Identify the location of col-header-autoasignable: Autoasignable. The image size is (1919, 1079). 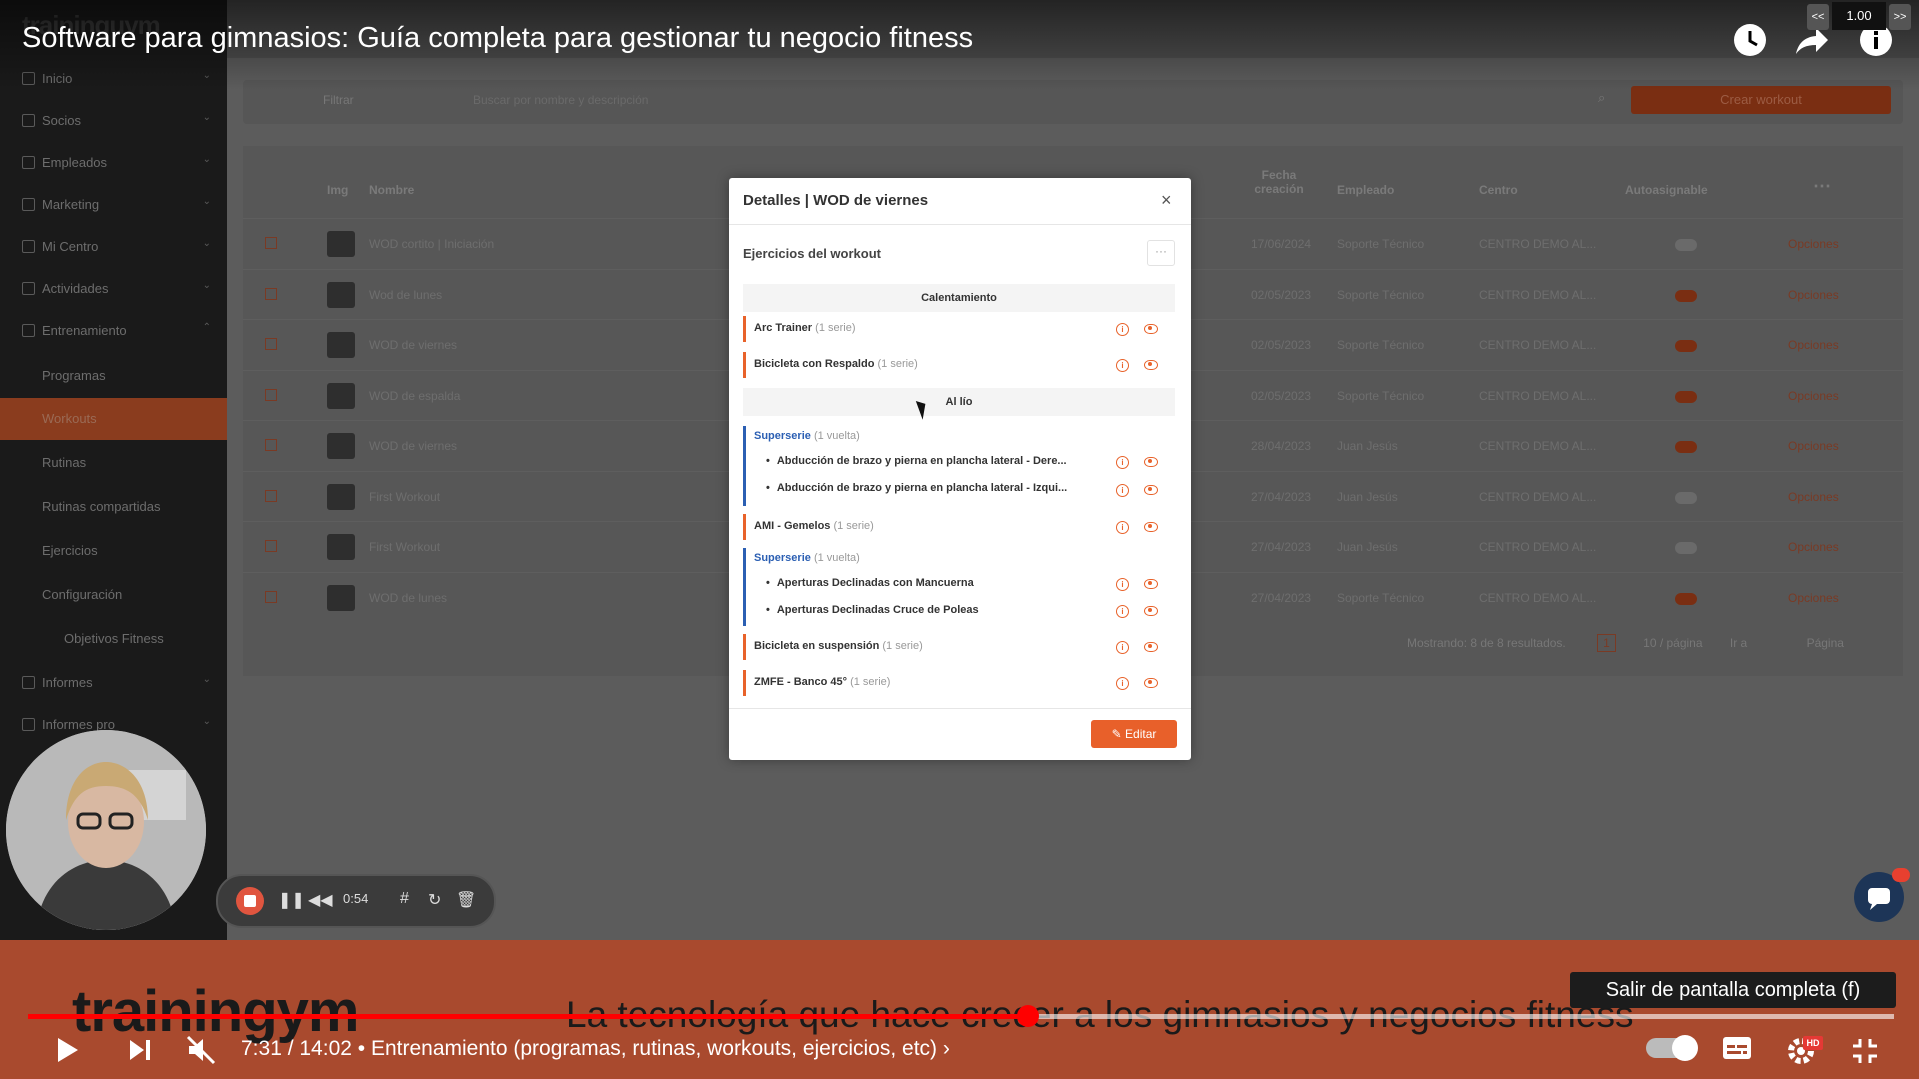
(1666, 190).